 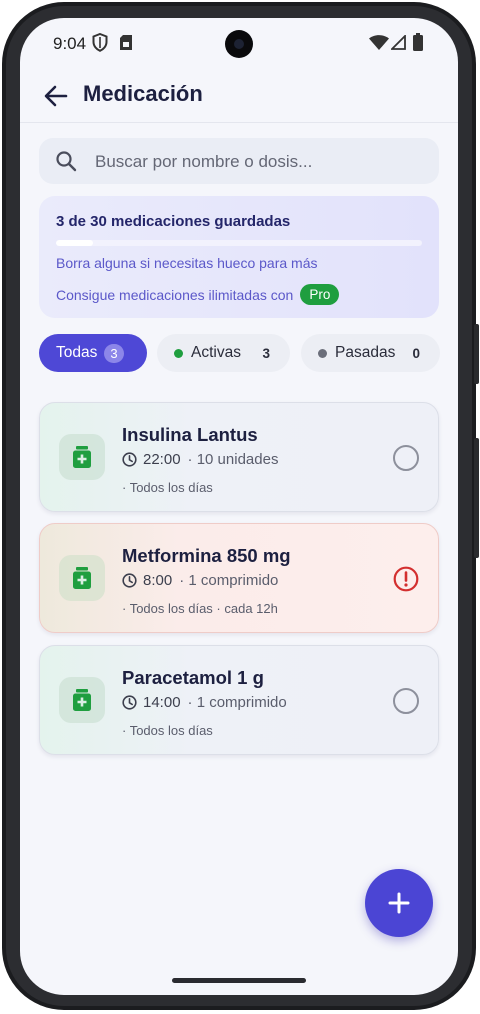 What do you see at coordinates (200, 608) in the screenshot?
I see `medication-frequency: · Todos los días · cada 12h` at bounding box center [200, 608].